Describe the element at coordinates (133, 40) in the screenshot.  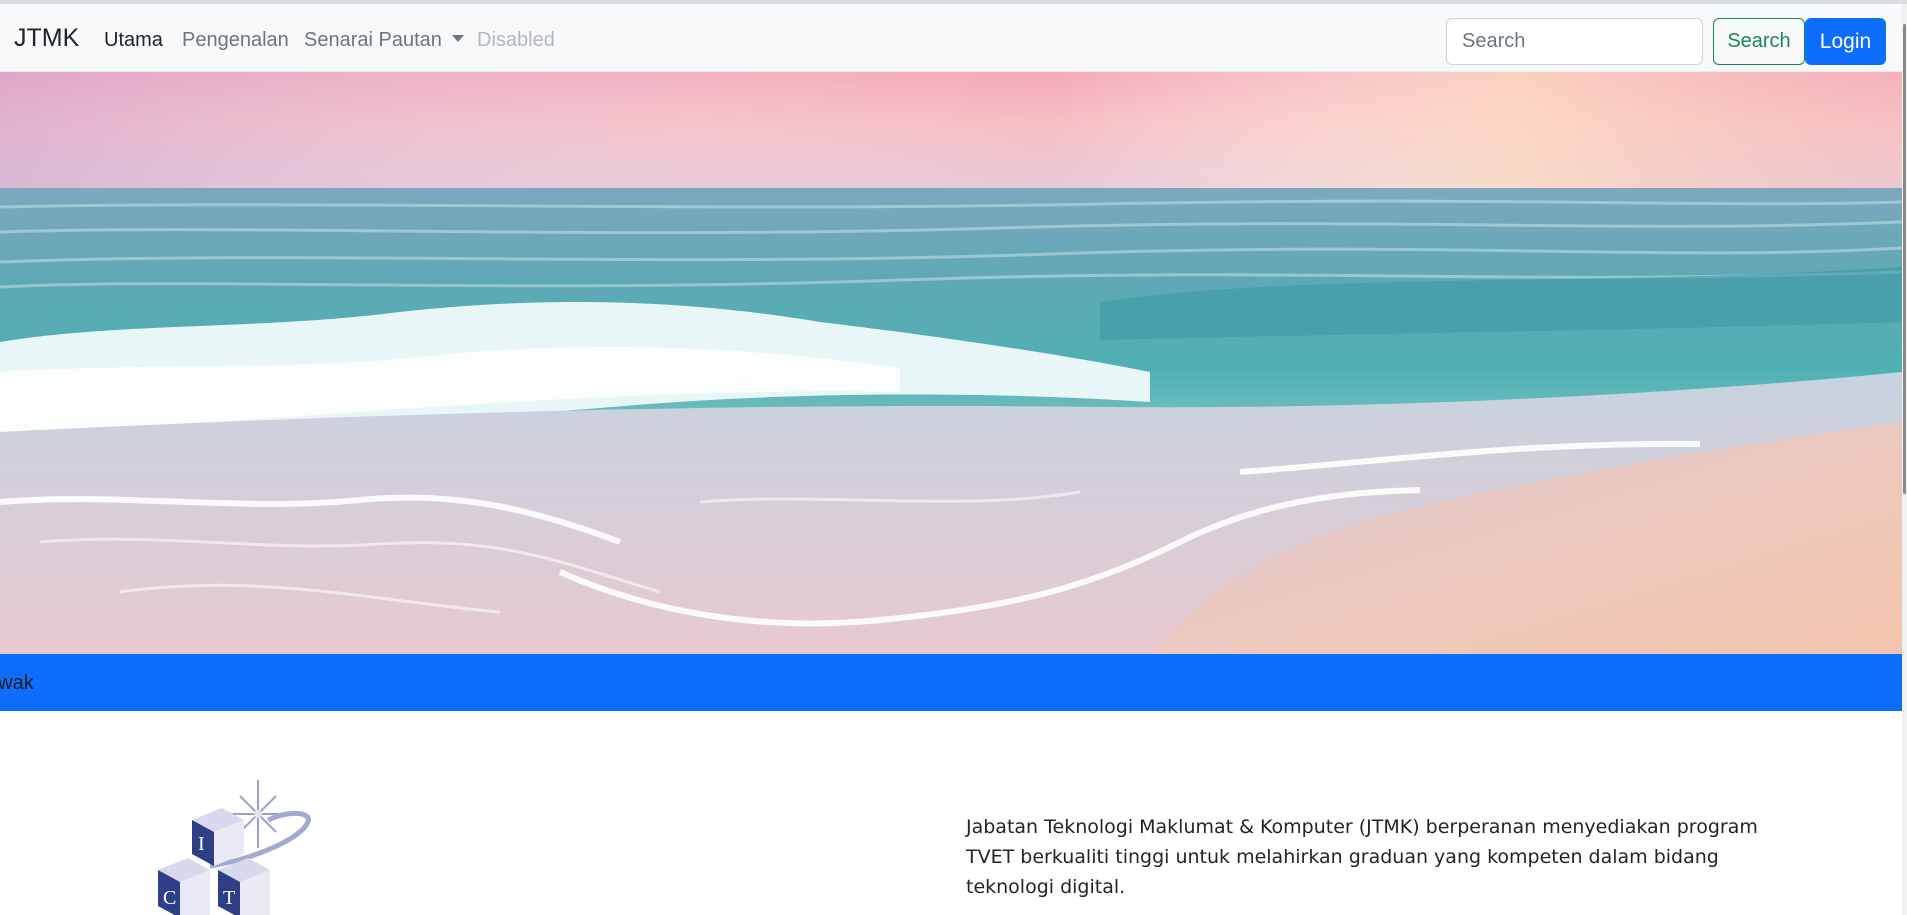
I see `nav-link-utama: Utama` at that location.